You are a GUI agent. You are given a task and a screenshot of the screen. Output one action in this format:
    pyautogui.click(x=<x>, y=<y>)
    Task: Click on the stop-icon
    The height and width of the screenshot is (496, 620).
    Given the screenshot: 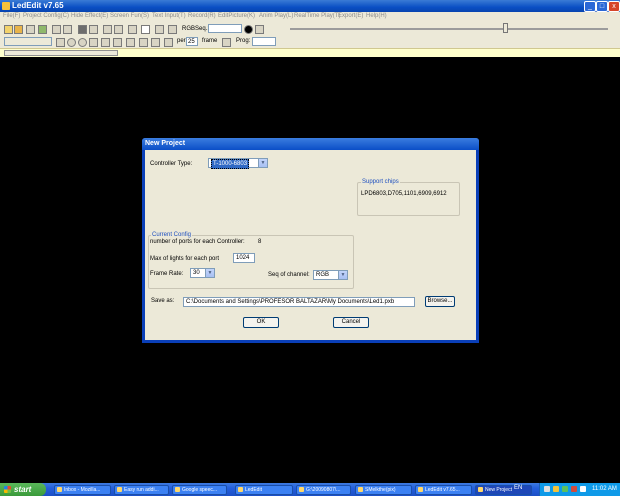 What is the action you would take?
    pyautogui.click(x=82, y=42)
    